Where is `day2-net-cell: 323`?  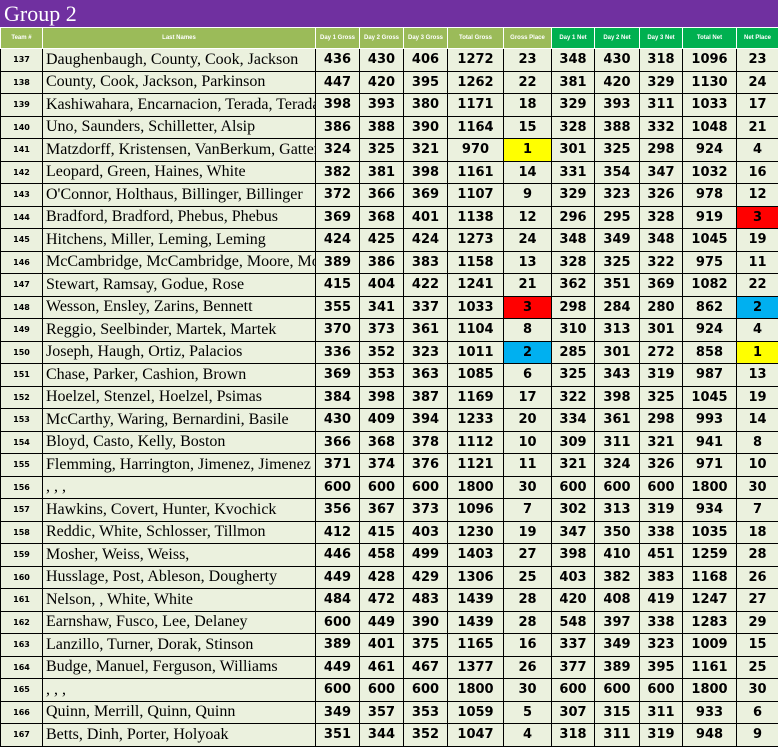
day2-net-cell: 323 is located at coordinates (617, 195).